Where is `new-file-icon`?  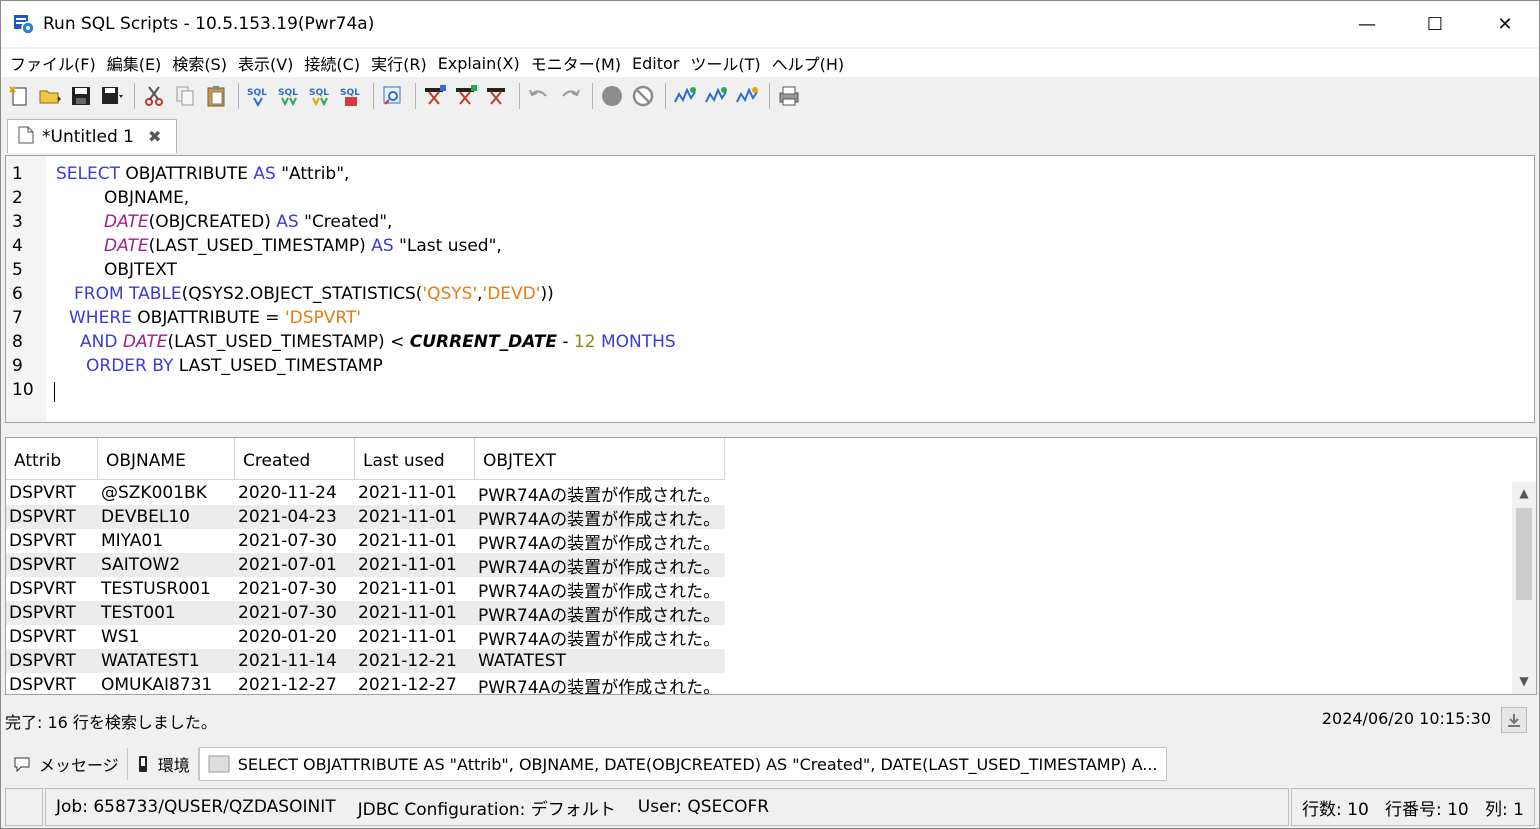
new-file-icon is located at coordinates (19, 96).